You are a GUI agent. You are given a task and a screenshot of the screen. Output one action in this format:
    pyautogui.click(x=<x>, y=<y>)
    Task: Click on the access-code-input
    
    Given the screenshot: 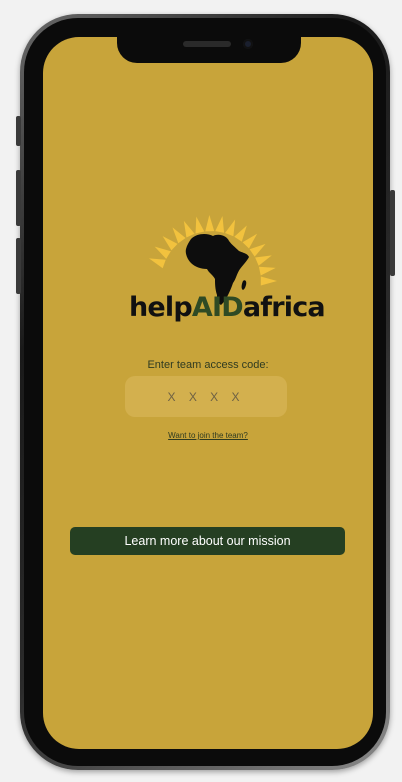 What is the action you would take?
    pyautogui.click(x=206, y=396)
    